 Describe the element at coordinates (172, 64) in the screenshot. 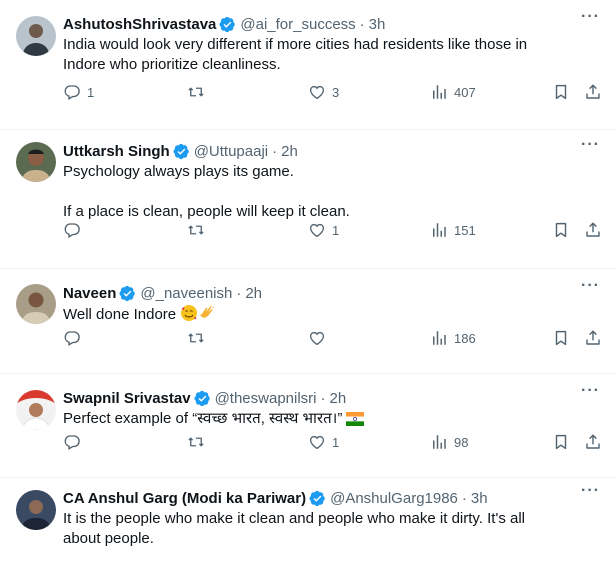

I see `tweet-text-line: Indore who prioritize cleanliness.` at that location.